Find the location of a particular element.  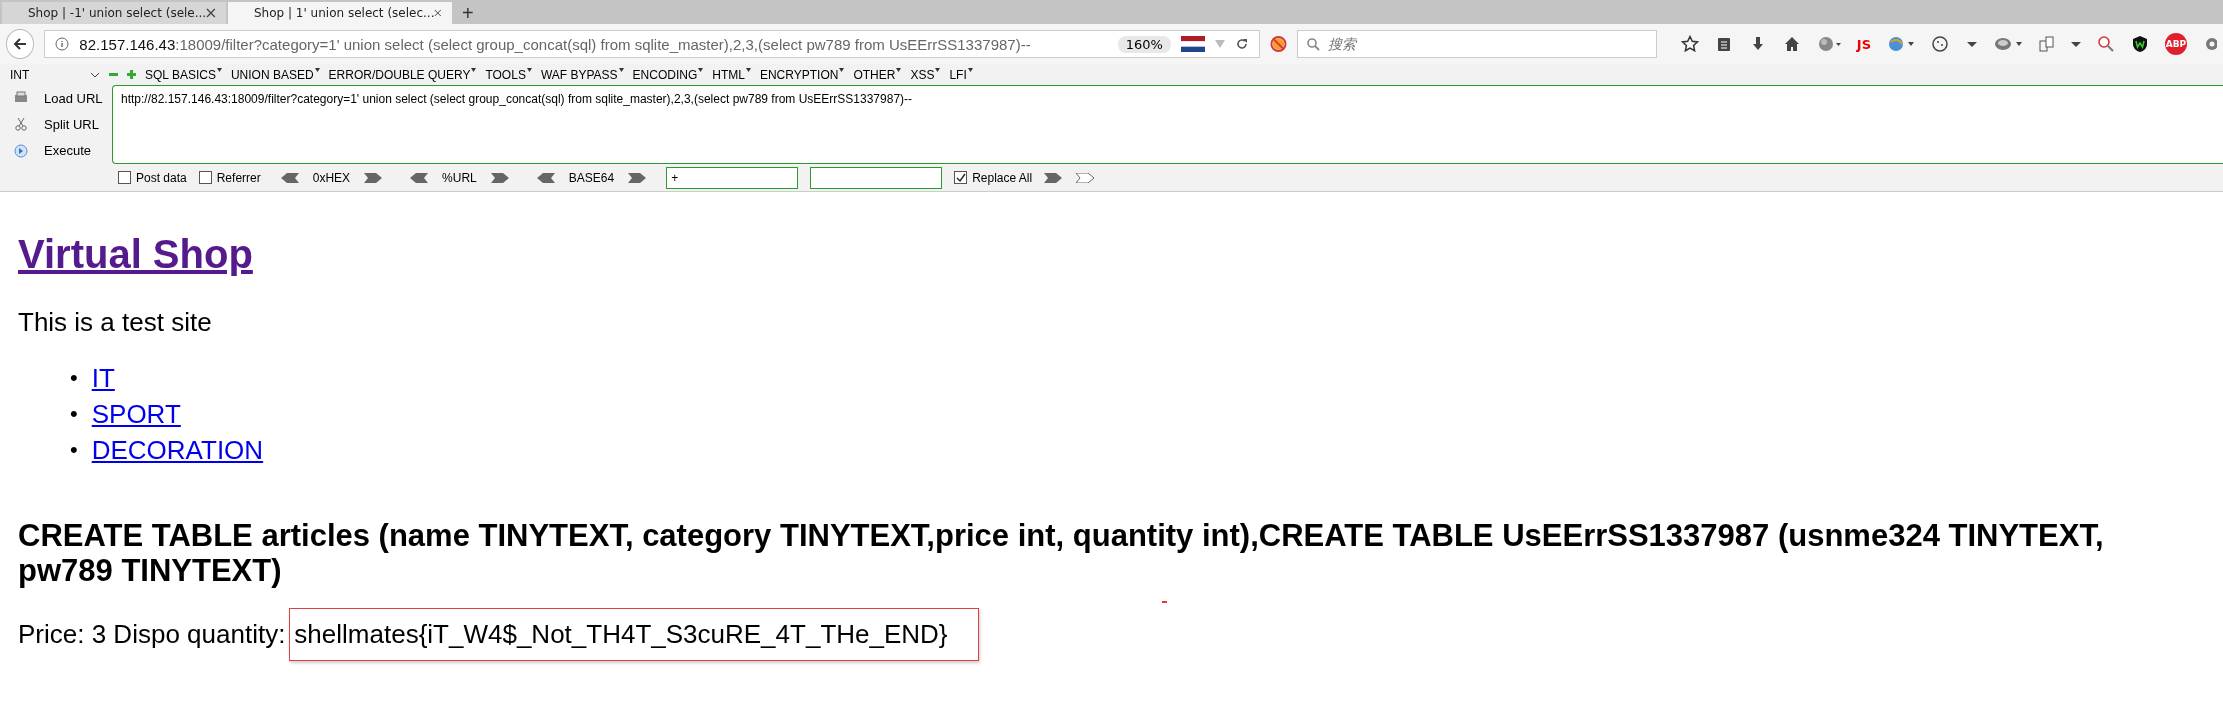

adblock-badge: ABP is located at coordinates (2176, 44).